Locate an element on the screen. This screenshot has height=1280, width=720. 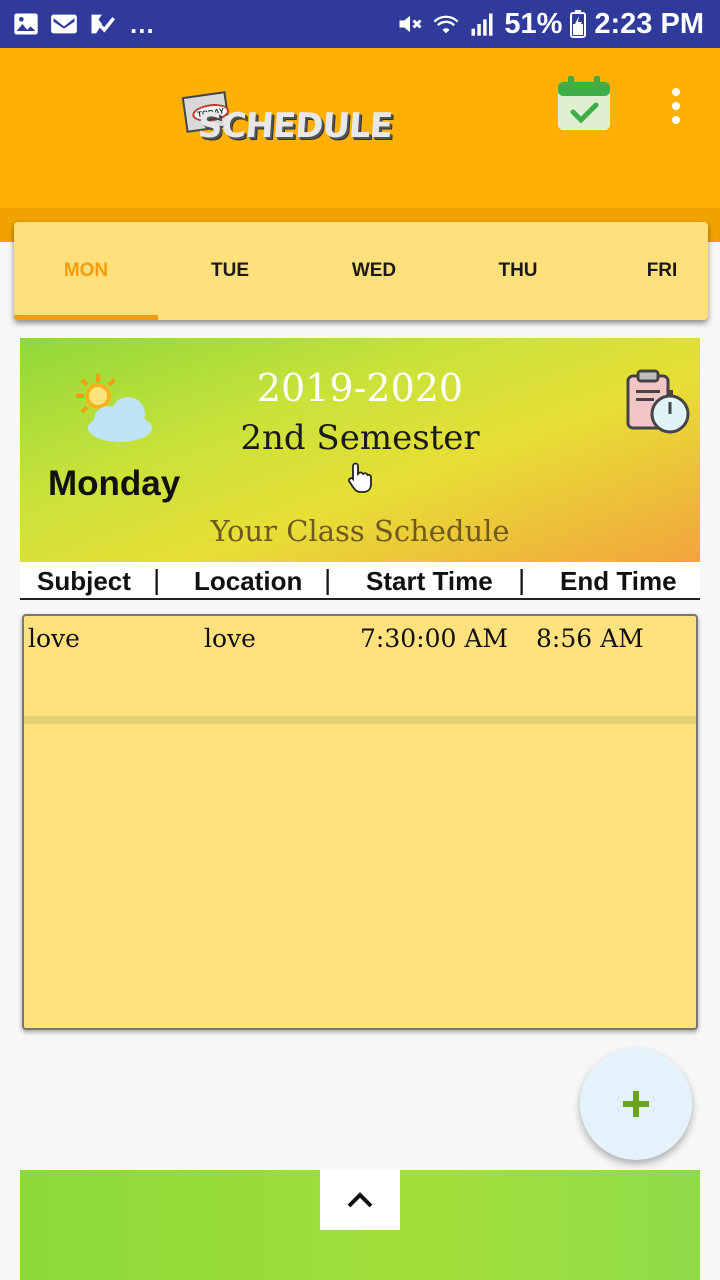
row-end-time: 8:56 AM is located at coordinates (590, 638).